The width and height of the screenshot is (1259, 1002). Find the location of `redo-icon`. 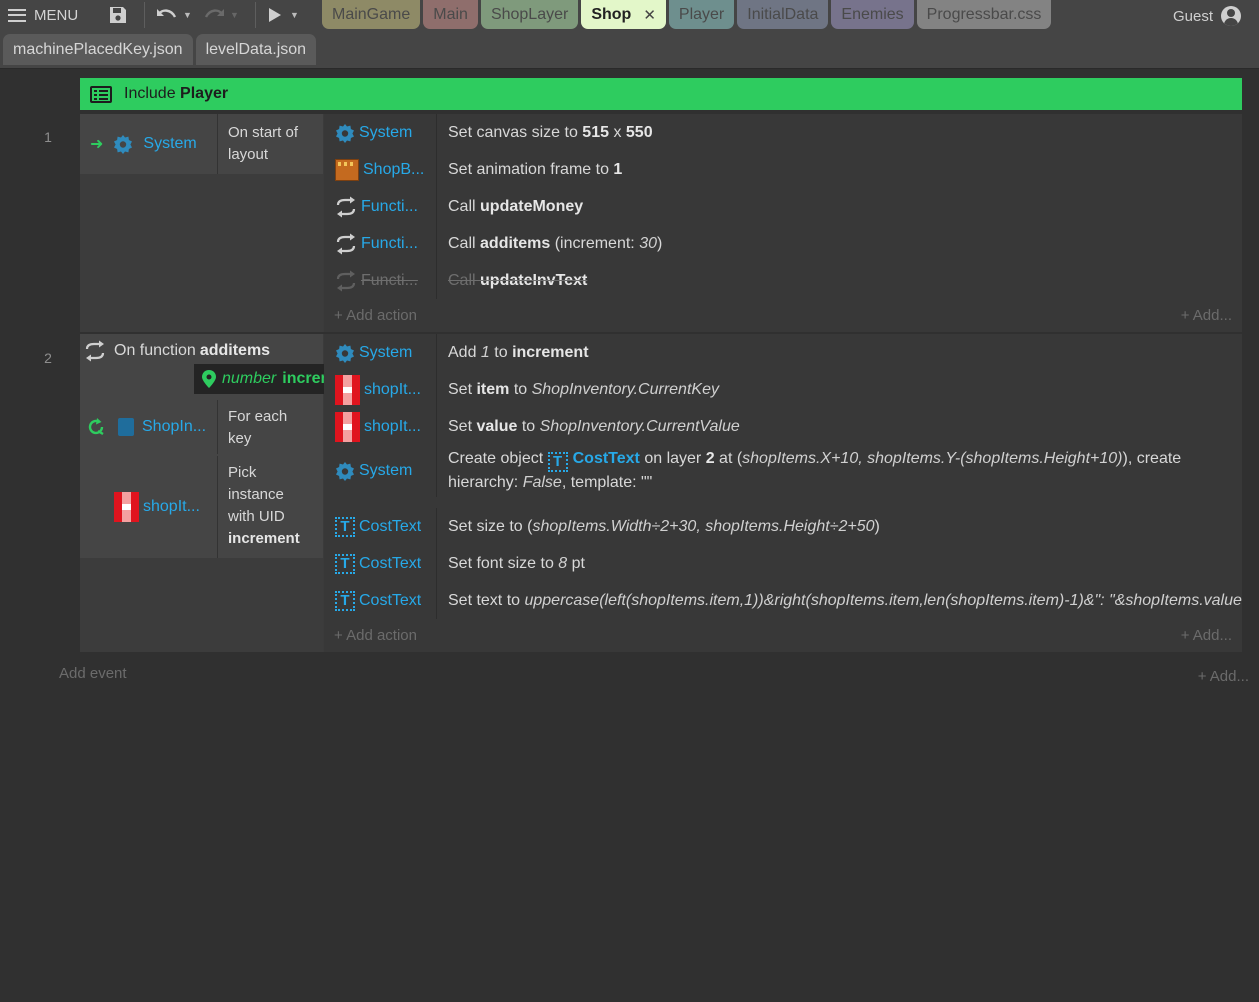

redo-icon is located at coordinates (214, 13).